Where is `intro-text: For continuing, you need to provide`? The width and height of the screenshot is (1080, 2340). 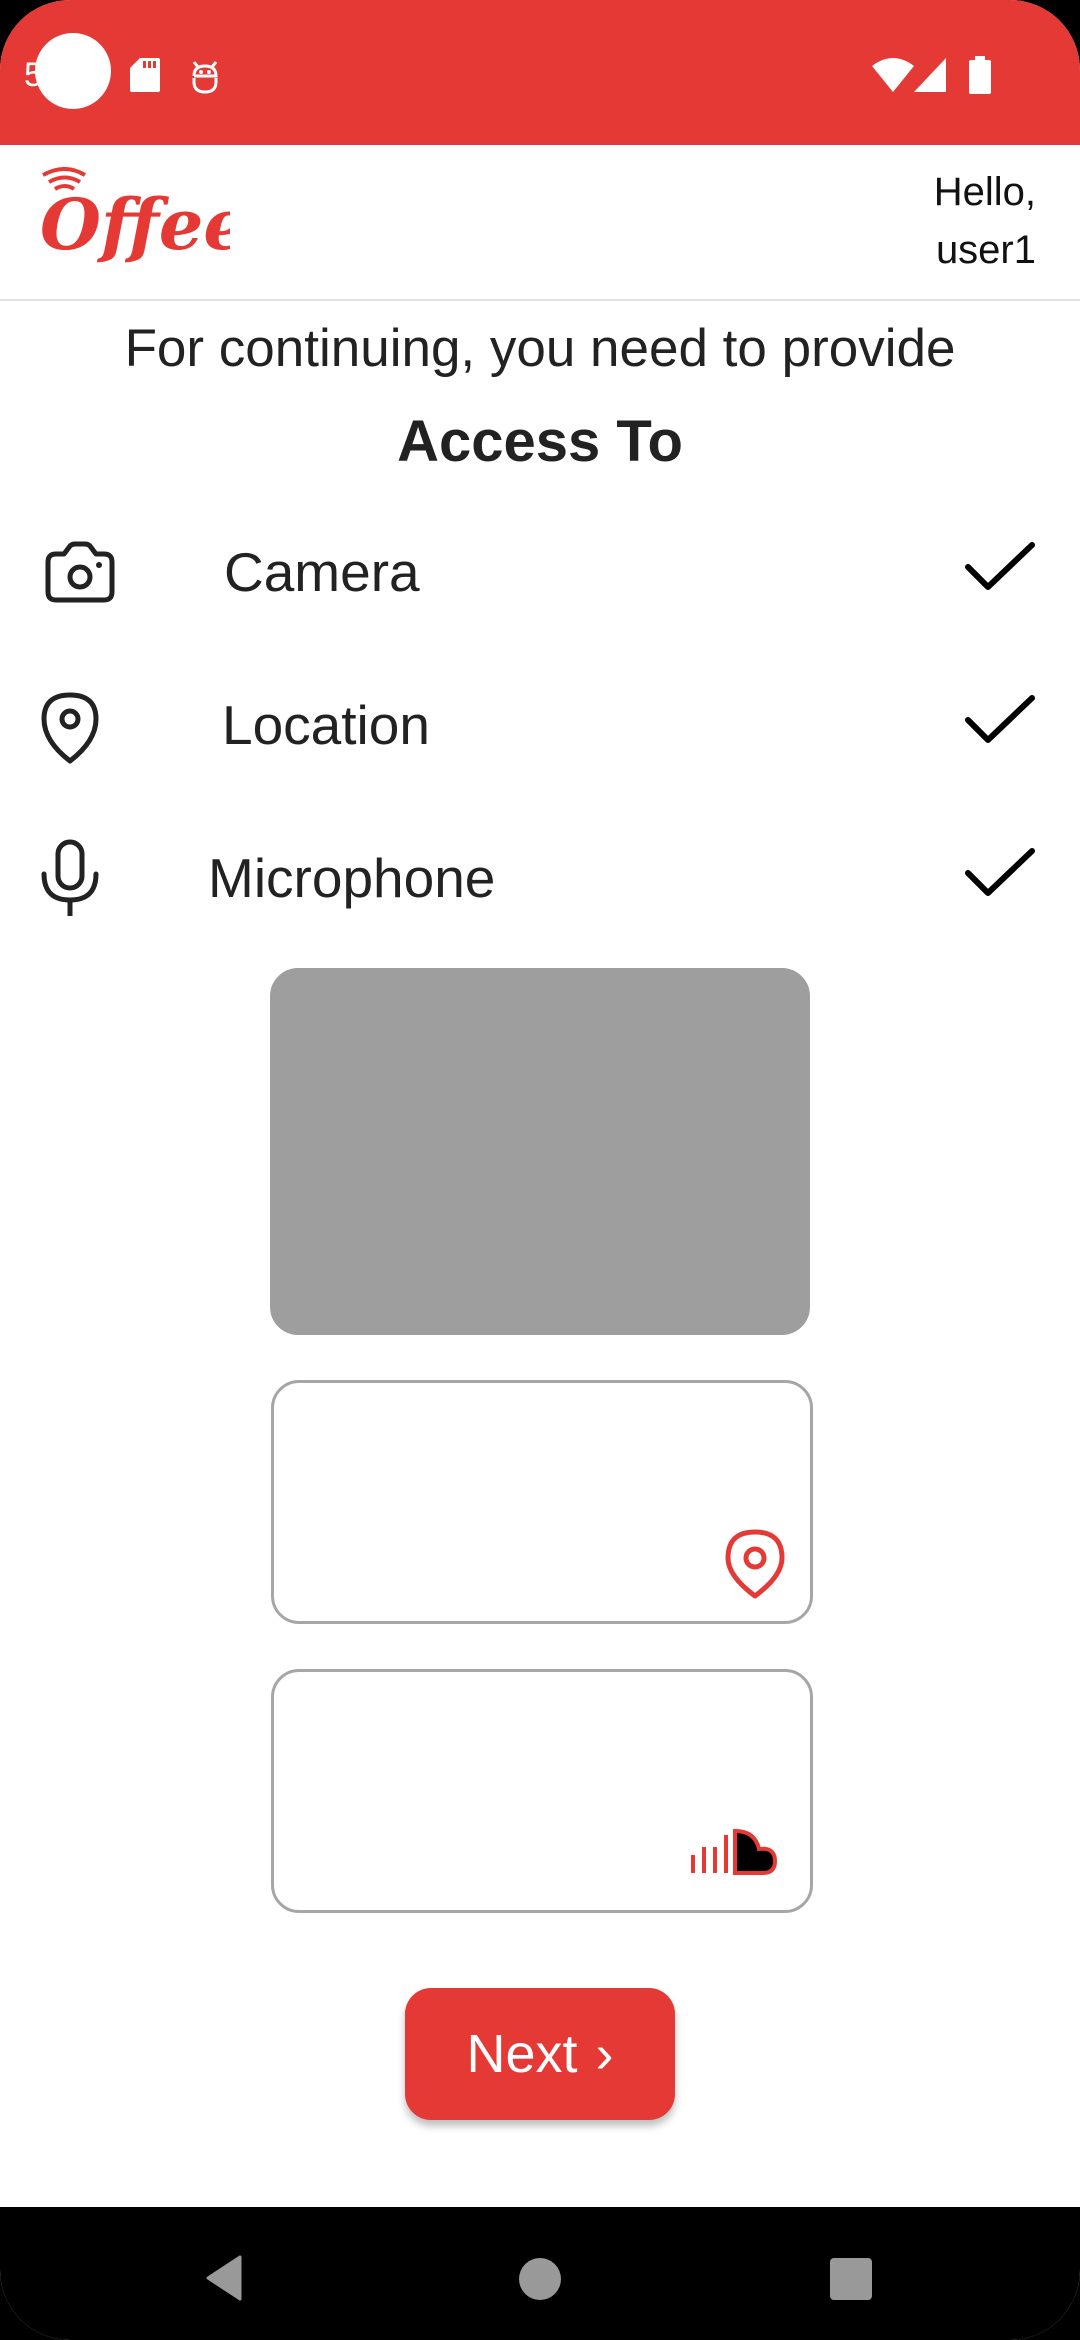
intro-text: For continuing, you need to provide is located at coordinates (540, 348).